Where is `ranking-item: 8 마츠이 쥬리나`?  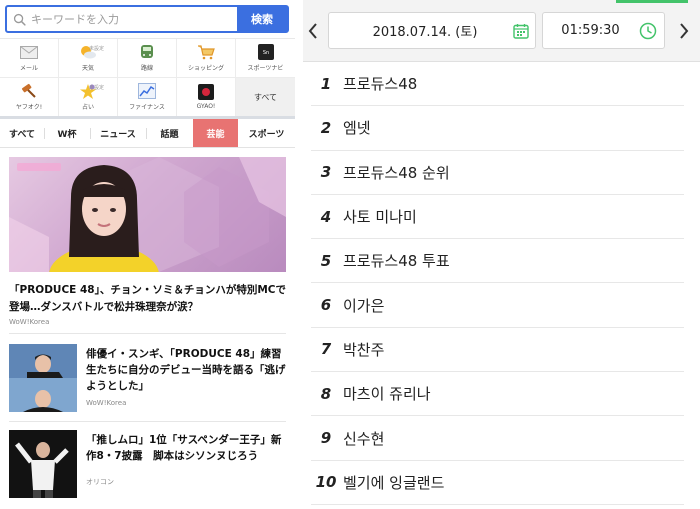
ranking-item: 8 마츠이 쥬리나 is located at coordinates (497, 394).